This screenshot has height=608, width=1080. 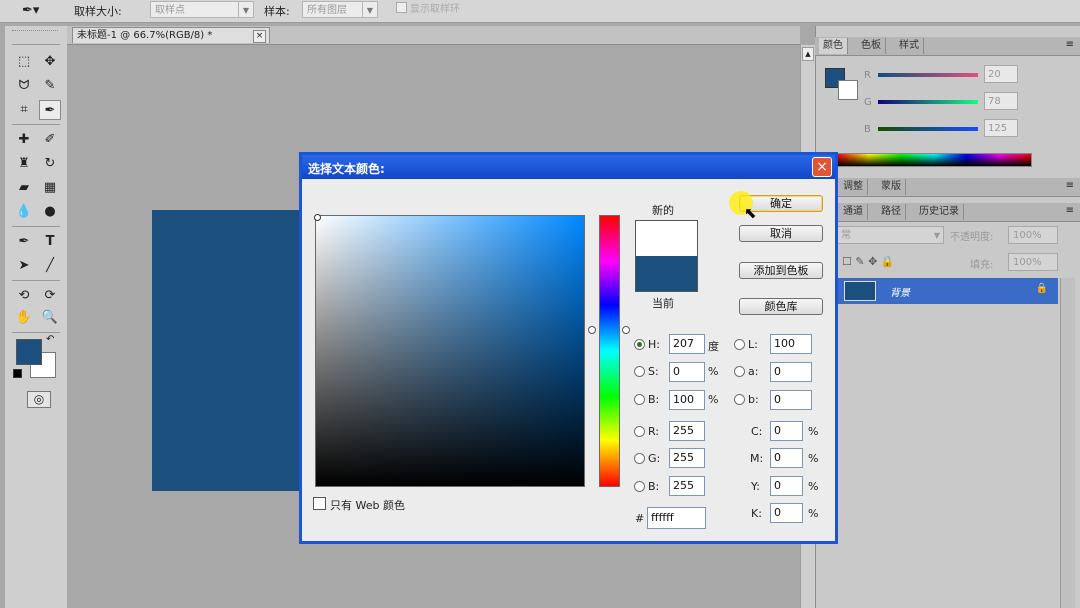 I want to click on cyan-field: 0, so click(x=786, y=431).